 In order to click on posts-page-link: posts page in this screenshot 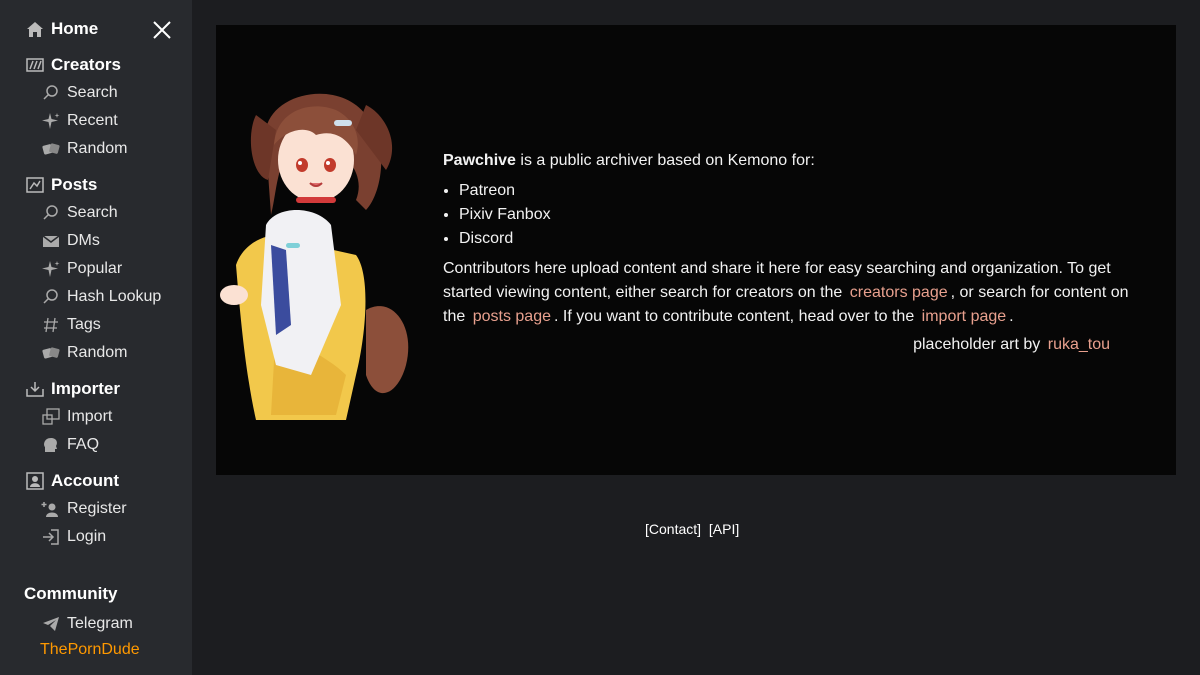, I will do `click(512, 316)`.